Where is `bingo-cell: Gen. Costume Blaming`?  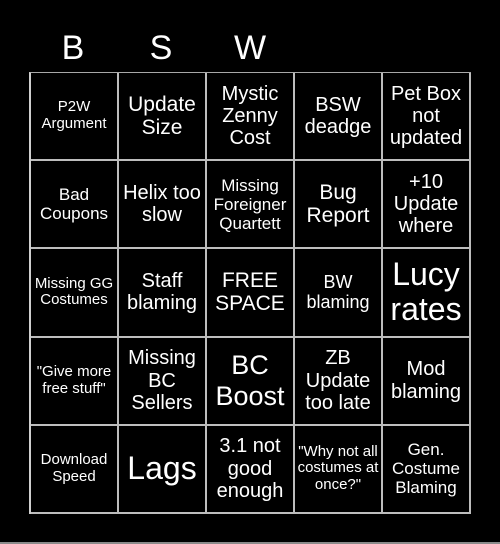
bingo-cell: Gen. Costume Blaming is located at coordinates (427, 469).